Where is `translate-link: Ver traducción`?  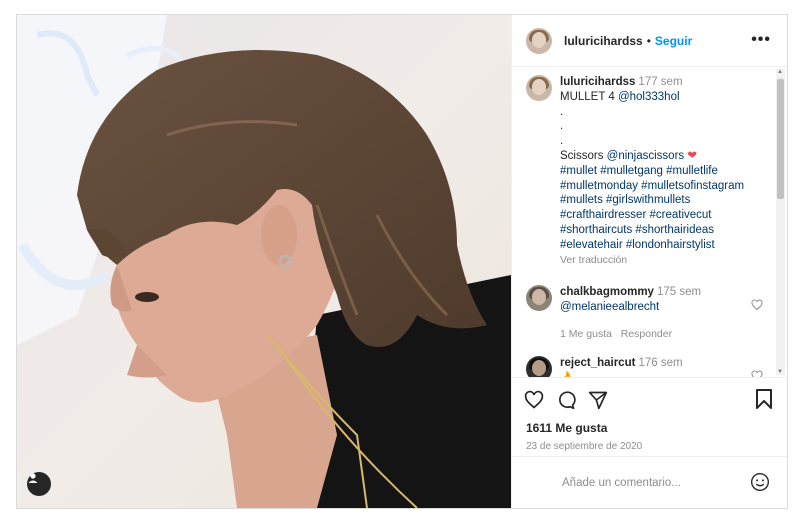 translate-link: Ver traducción is located at coordinates (665, 260).